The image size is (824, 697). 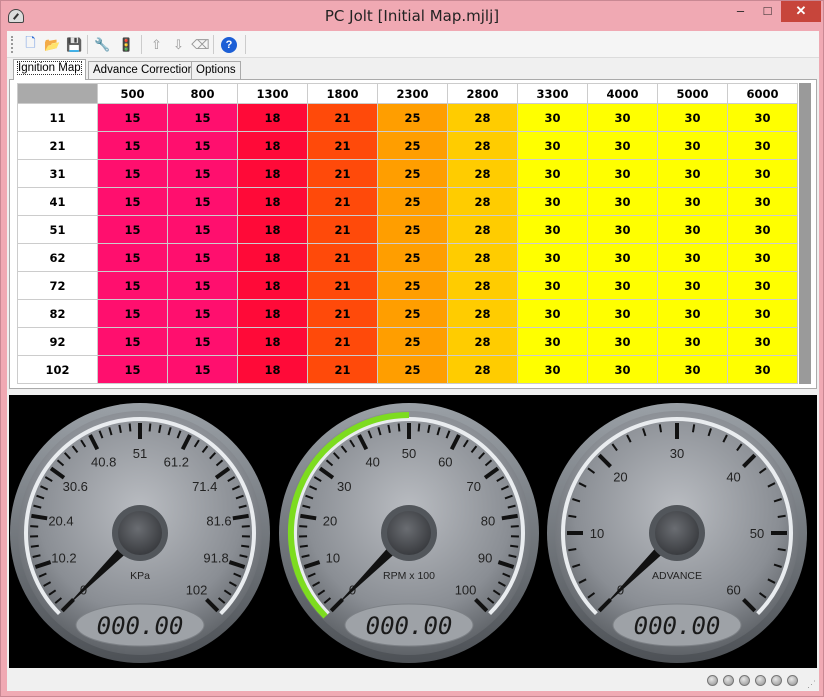 What do you see at coordinates (49, 69) in the screenshot?
I see `tab-ignition-map: Ignition Map` at bounding box center [49, 69].